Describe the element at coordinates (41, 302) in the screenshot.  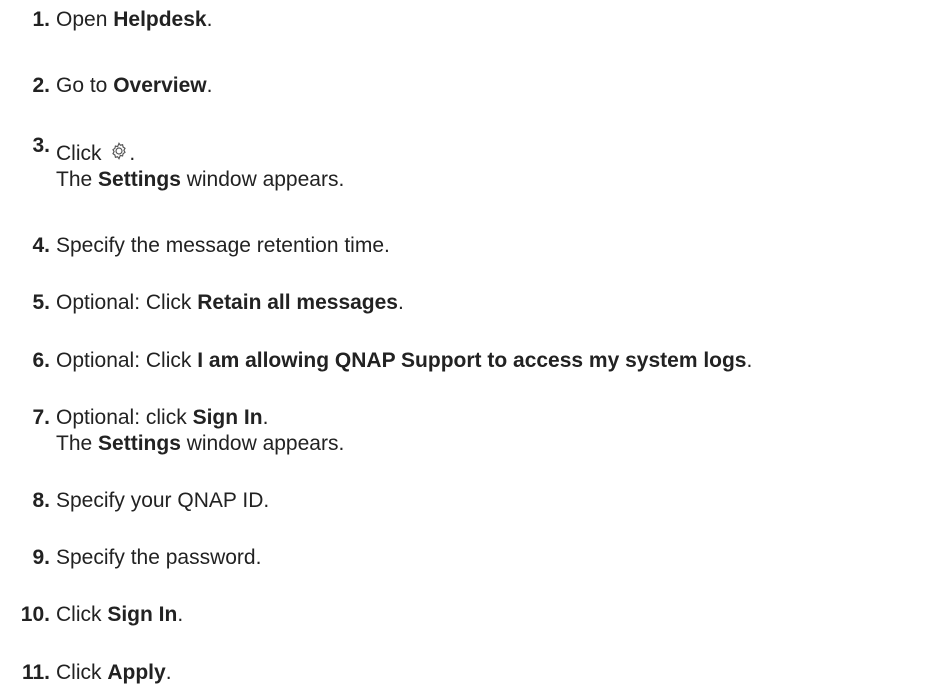
I see `step-number: 5.` at that location.